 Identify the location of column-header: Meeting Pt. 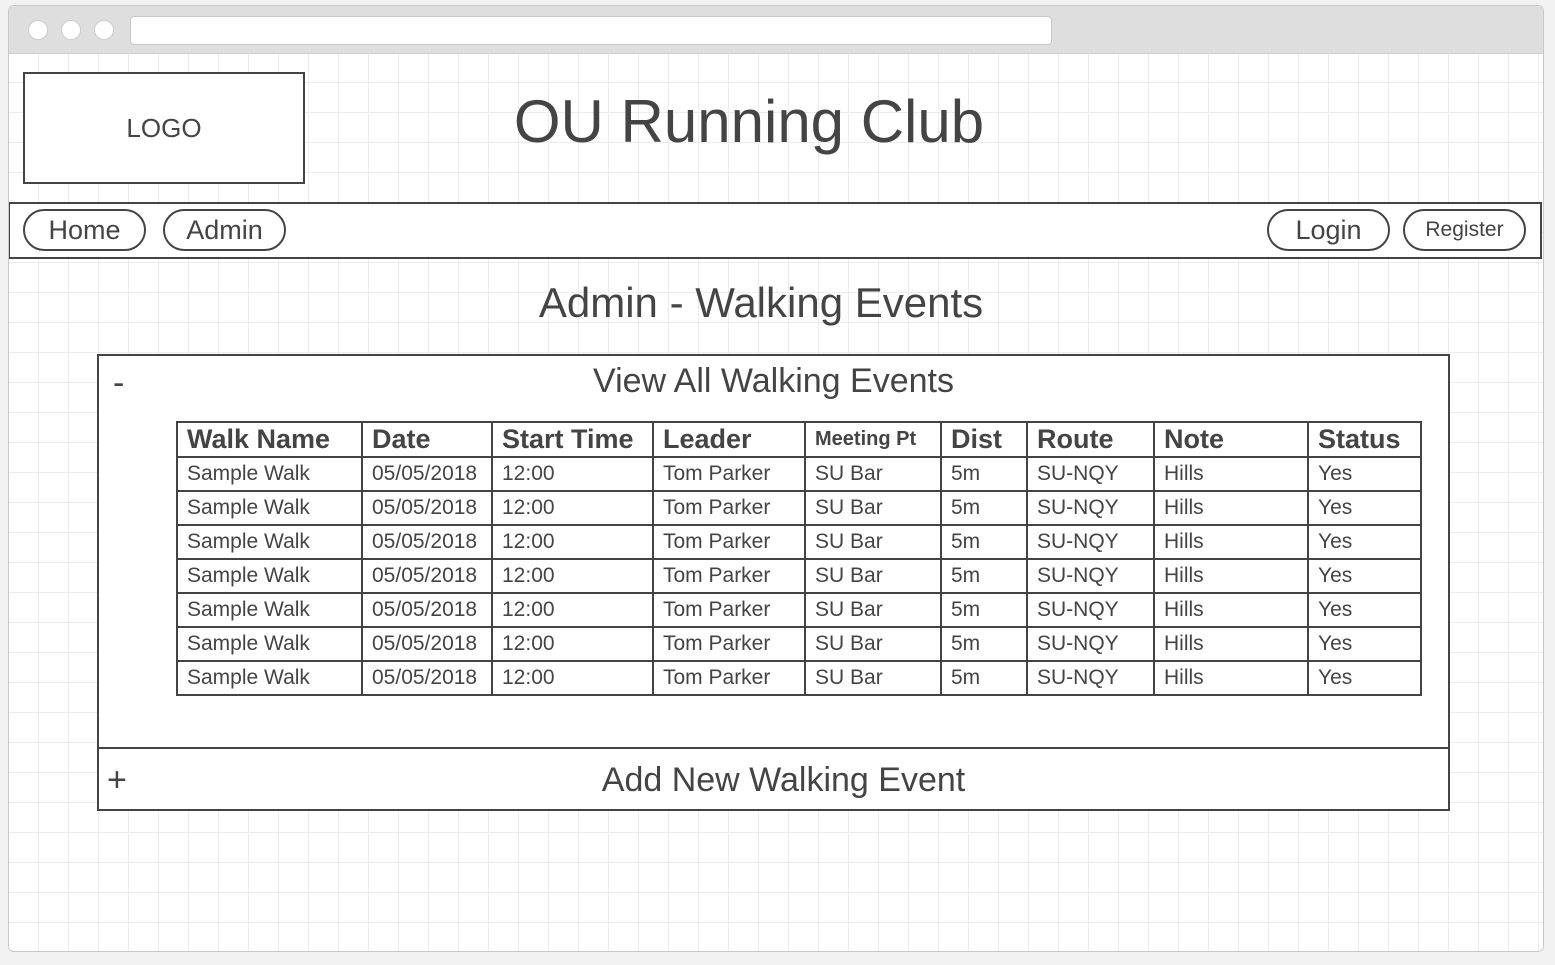
(873, 439).